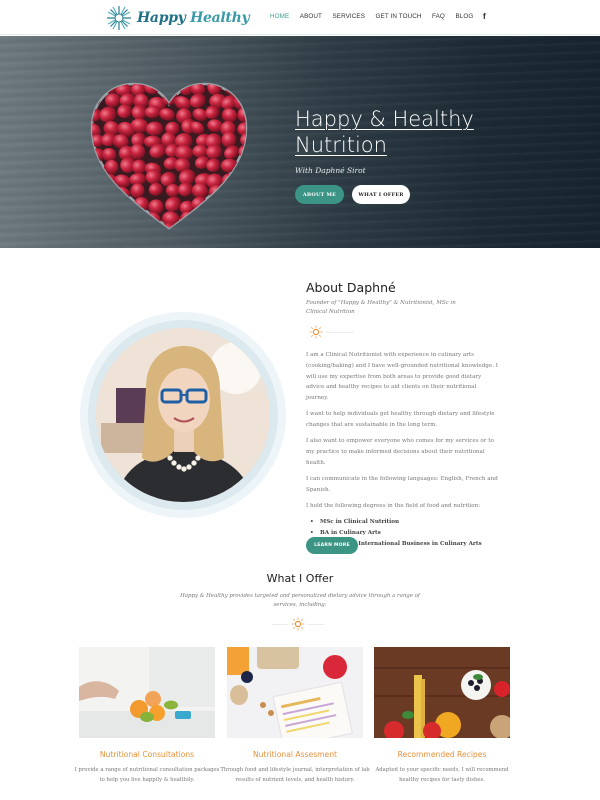  I want to click on learn-more-button: LEARN MORE, so click(332, 545).